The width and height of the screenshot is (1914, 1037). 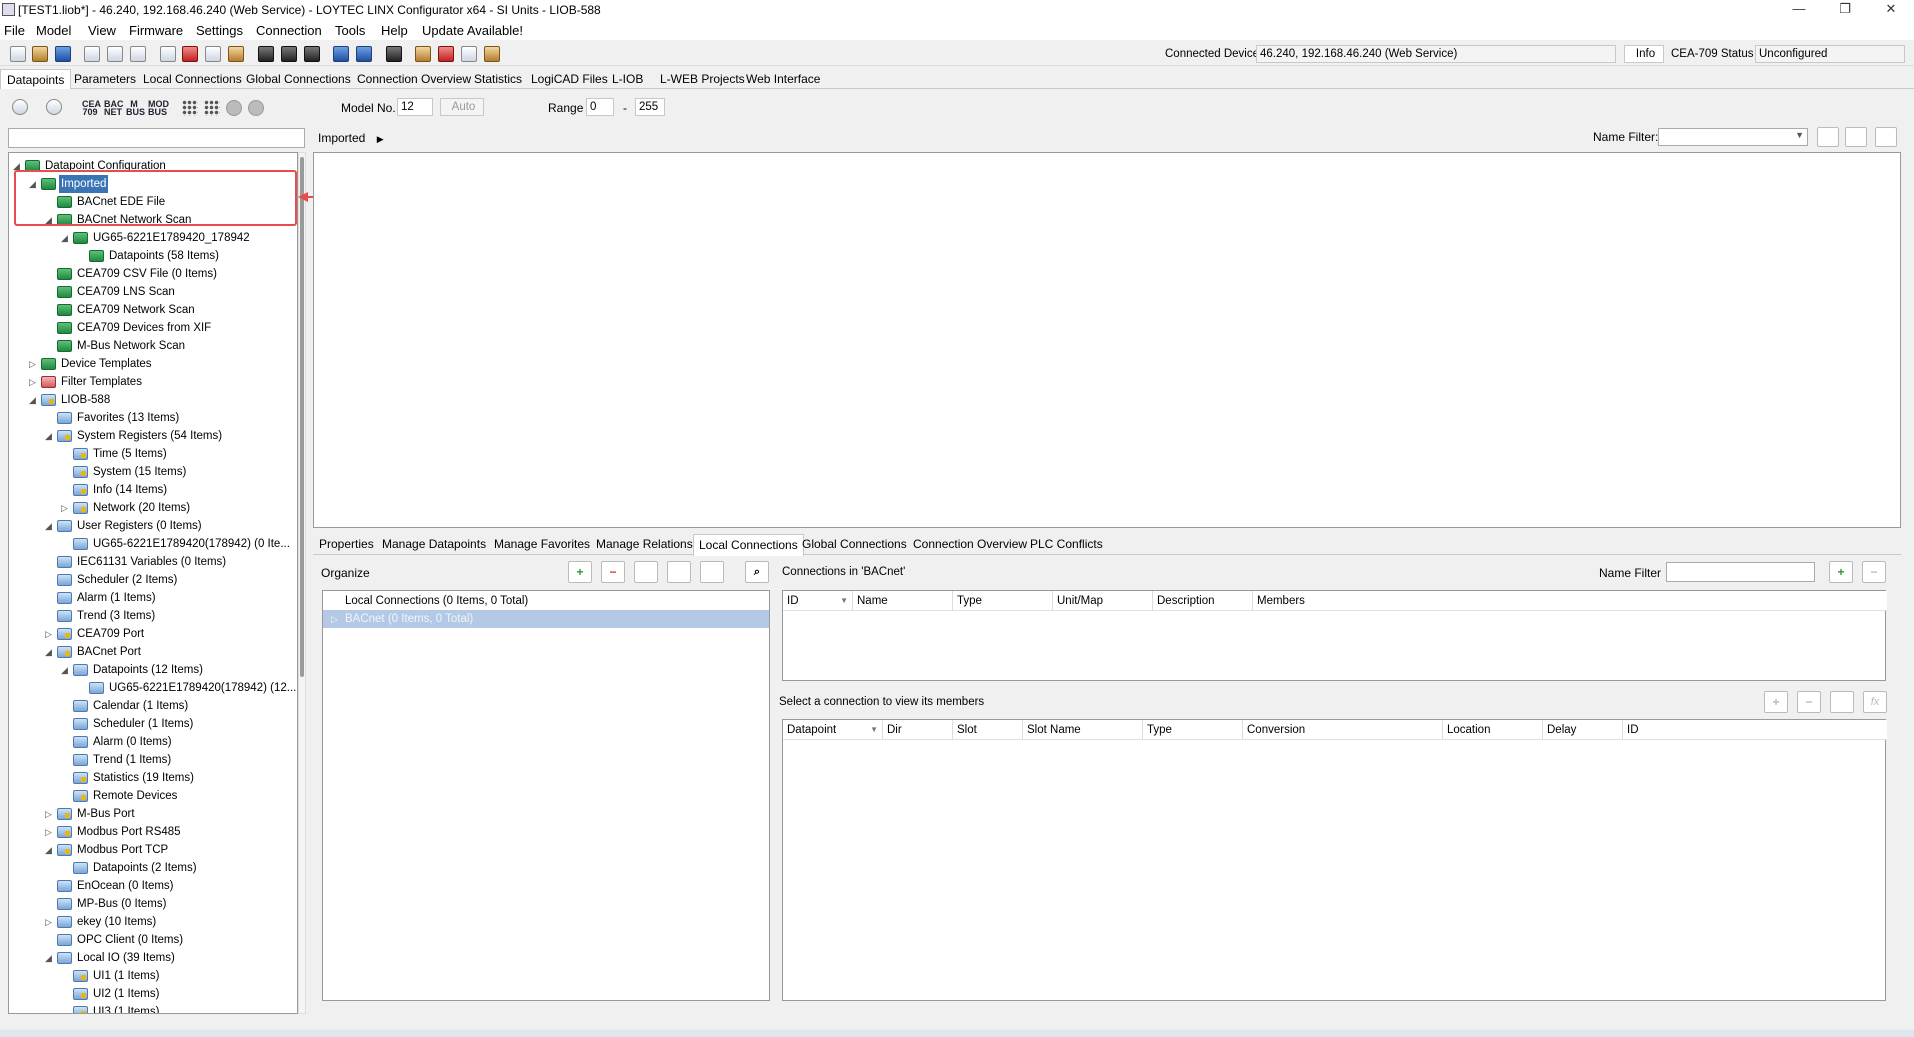 I want to click on auto-button: Auto, so click(x=462, y=107).